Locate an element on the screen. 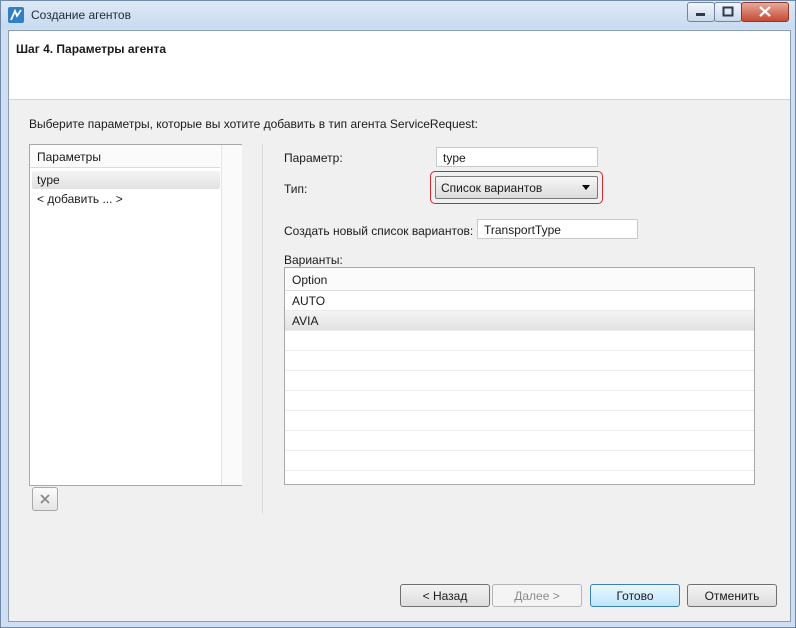 The image size is (796, 628). title-bar: Создание агентов is located at coordinates (398, 15).